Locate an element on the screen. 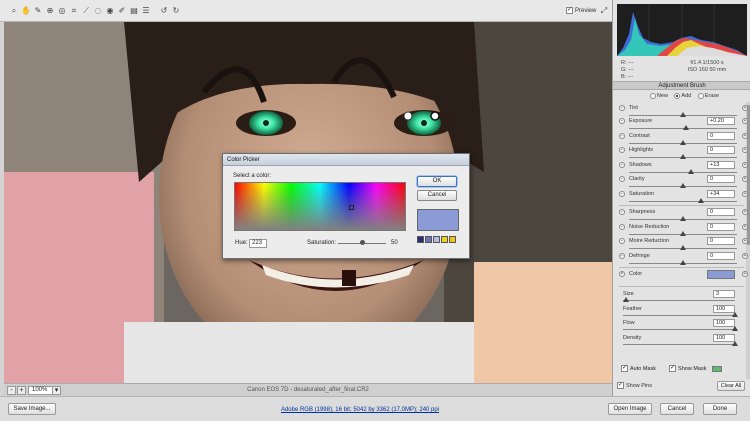 The width and height of the screenshot is (750, 421). targeted-adjustment-icon: ◎ is located at coordinates (62, 11).